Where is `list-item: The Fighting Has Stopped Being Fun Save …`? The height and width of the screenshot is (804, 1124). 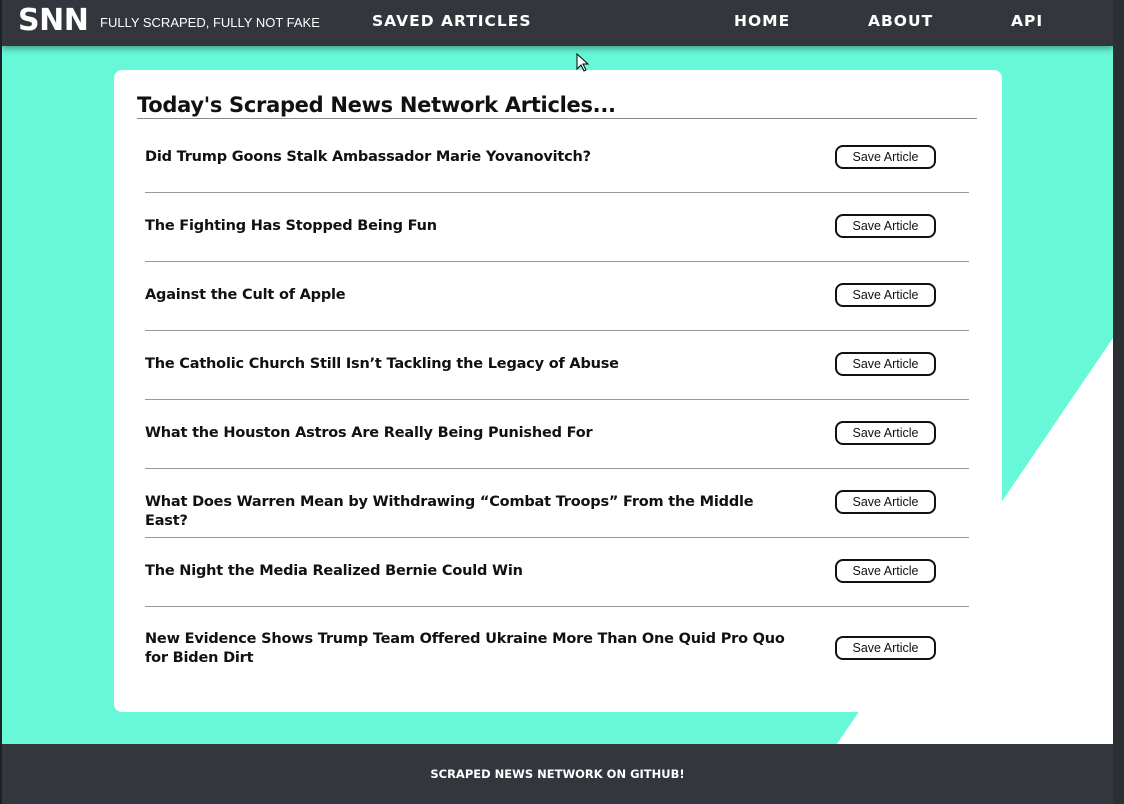
list-item: The Fighting Has Stopped Being Fun Save … is located at coordinates (557, 227).